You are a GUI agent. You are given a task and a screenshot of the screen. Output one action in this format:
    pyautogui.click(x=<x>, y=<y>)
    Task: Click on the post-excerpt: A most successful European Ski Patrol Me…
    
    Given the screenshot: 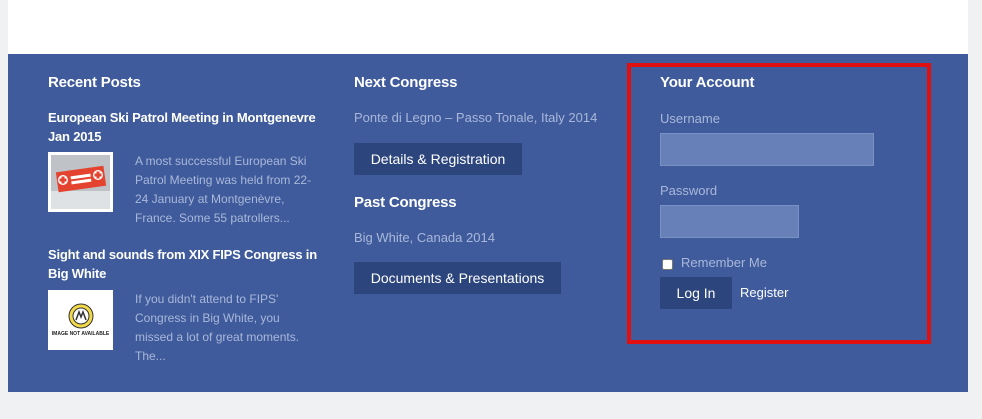 What is the action you would take?
    pyautogui.click(x=223, y=189)
    